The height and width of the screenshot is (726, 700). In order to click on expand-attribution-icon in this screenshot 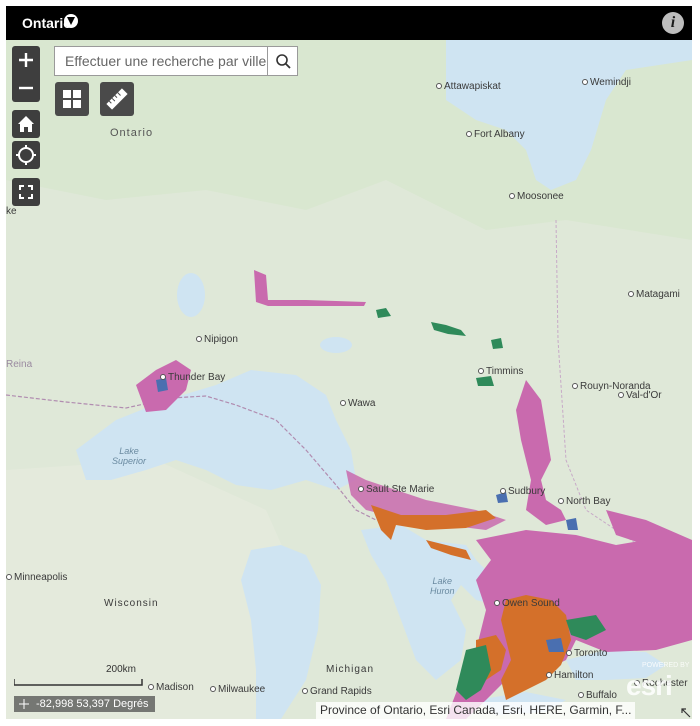, I will do `click(686, 713)`.